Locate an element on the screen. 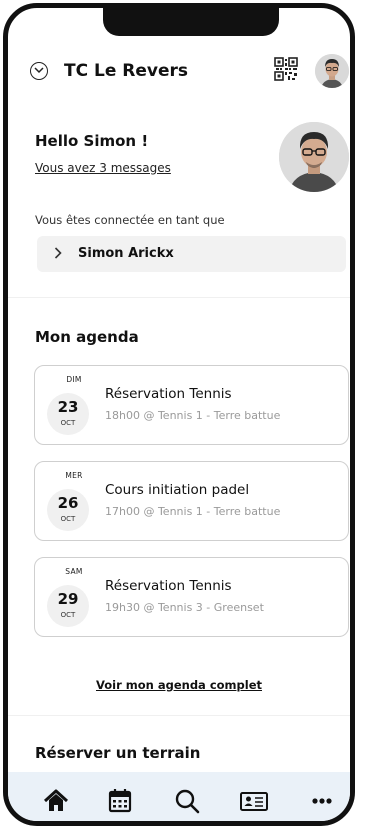  event-detail: 18h00 @ Tennis 1 - Terre battue is located at coordinates (193, 415).